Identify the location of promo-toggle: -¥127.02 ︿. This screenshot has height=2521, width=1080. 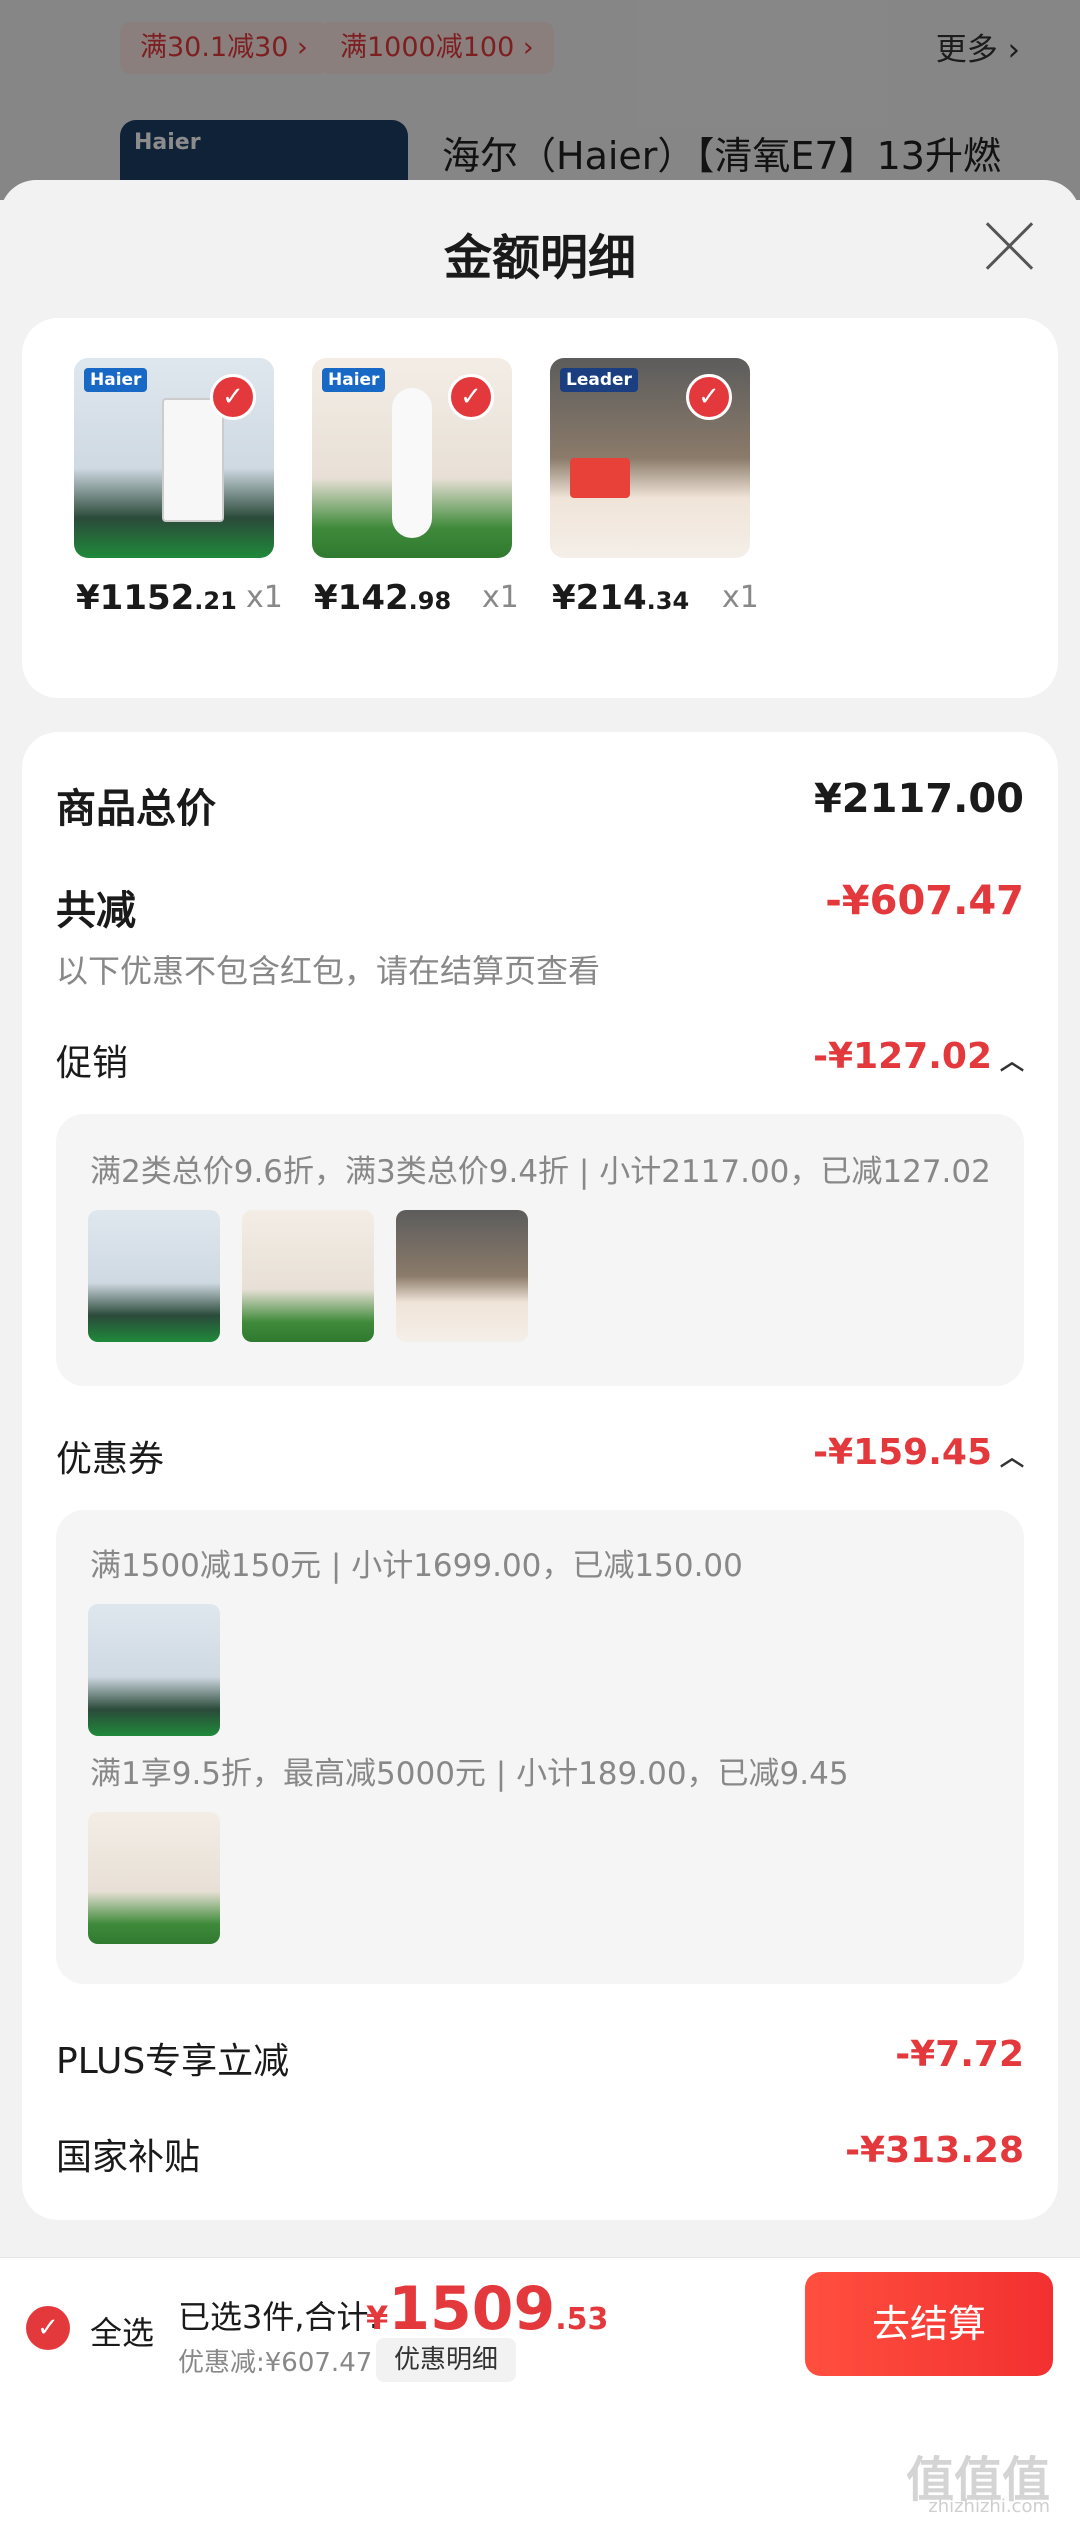
(918, 1056).